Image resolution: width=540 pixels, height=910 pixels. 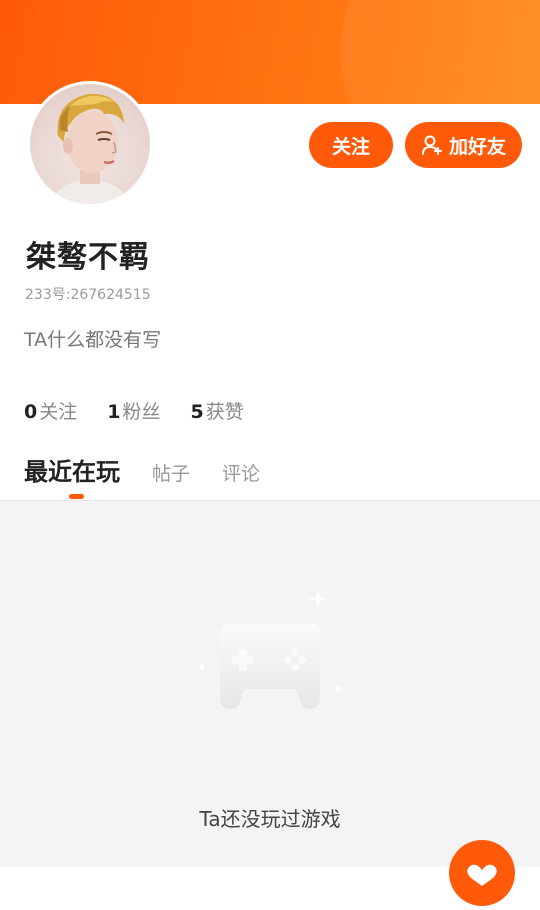 I want to click on stat-fans-label: 粉丝, so click(x=141, y=412).